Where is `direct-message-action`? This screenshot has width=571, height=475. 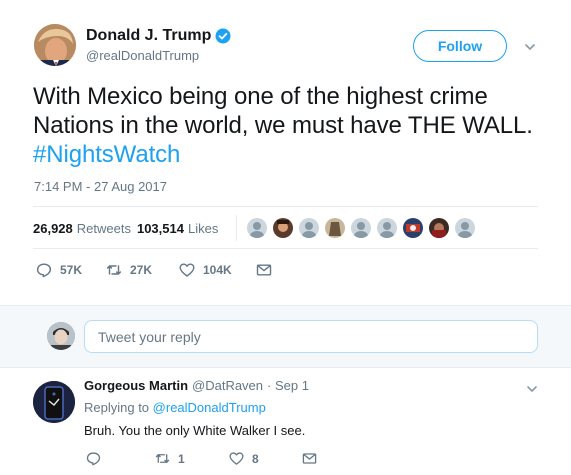 direct-message-action is located at coordinates (268, 270).